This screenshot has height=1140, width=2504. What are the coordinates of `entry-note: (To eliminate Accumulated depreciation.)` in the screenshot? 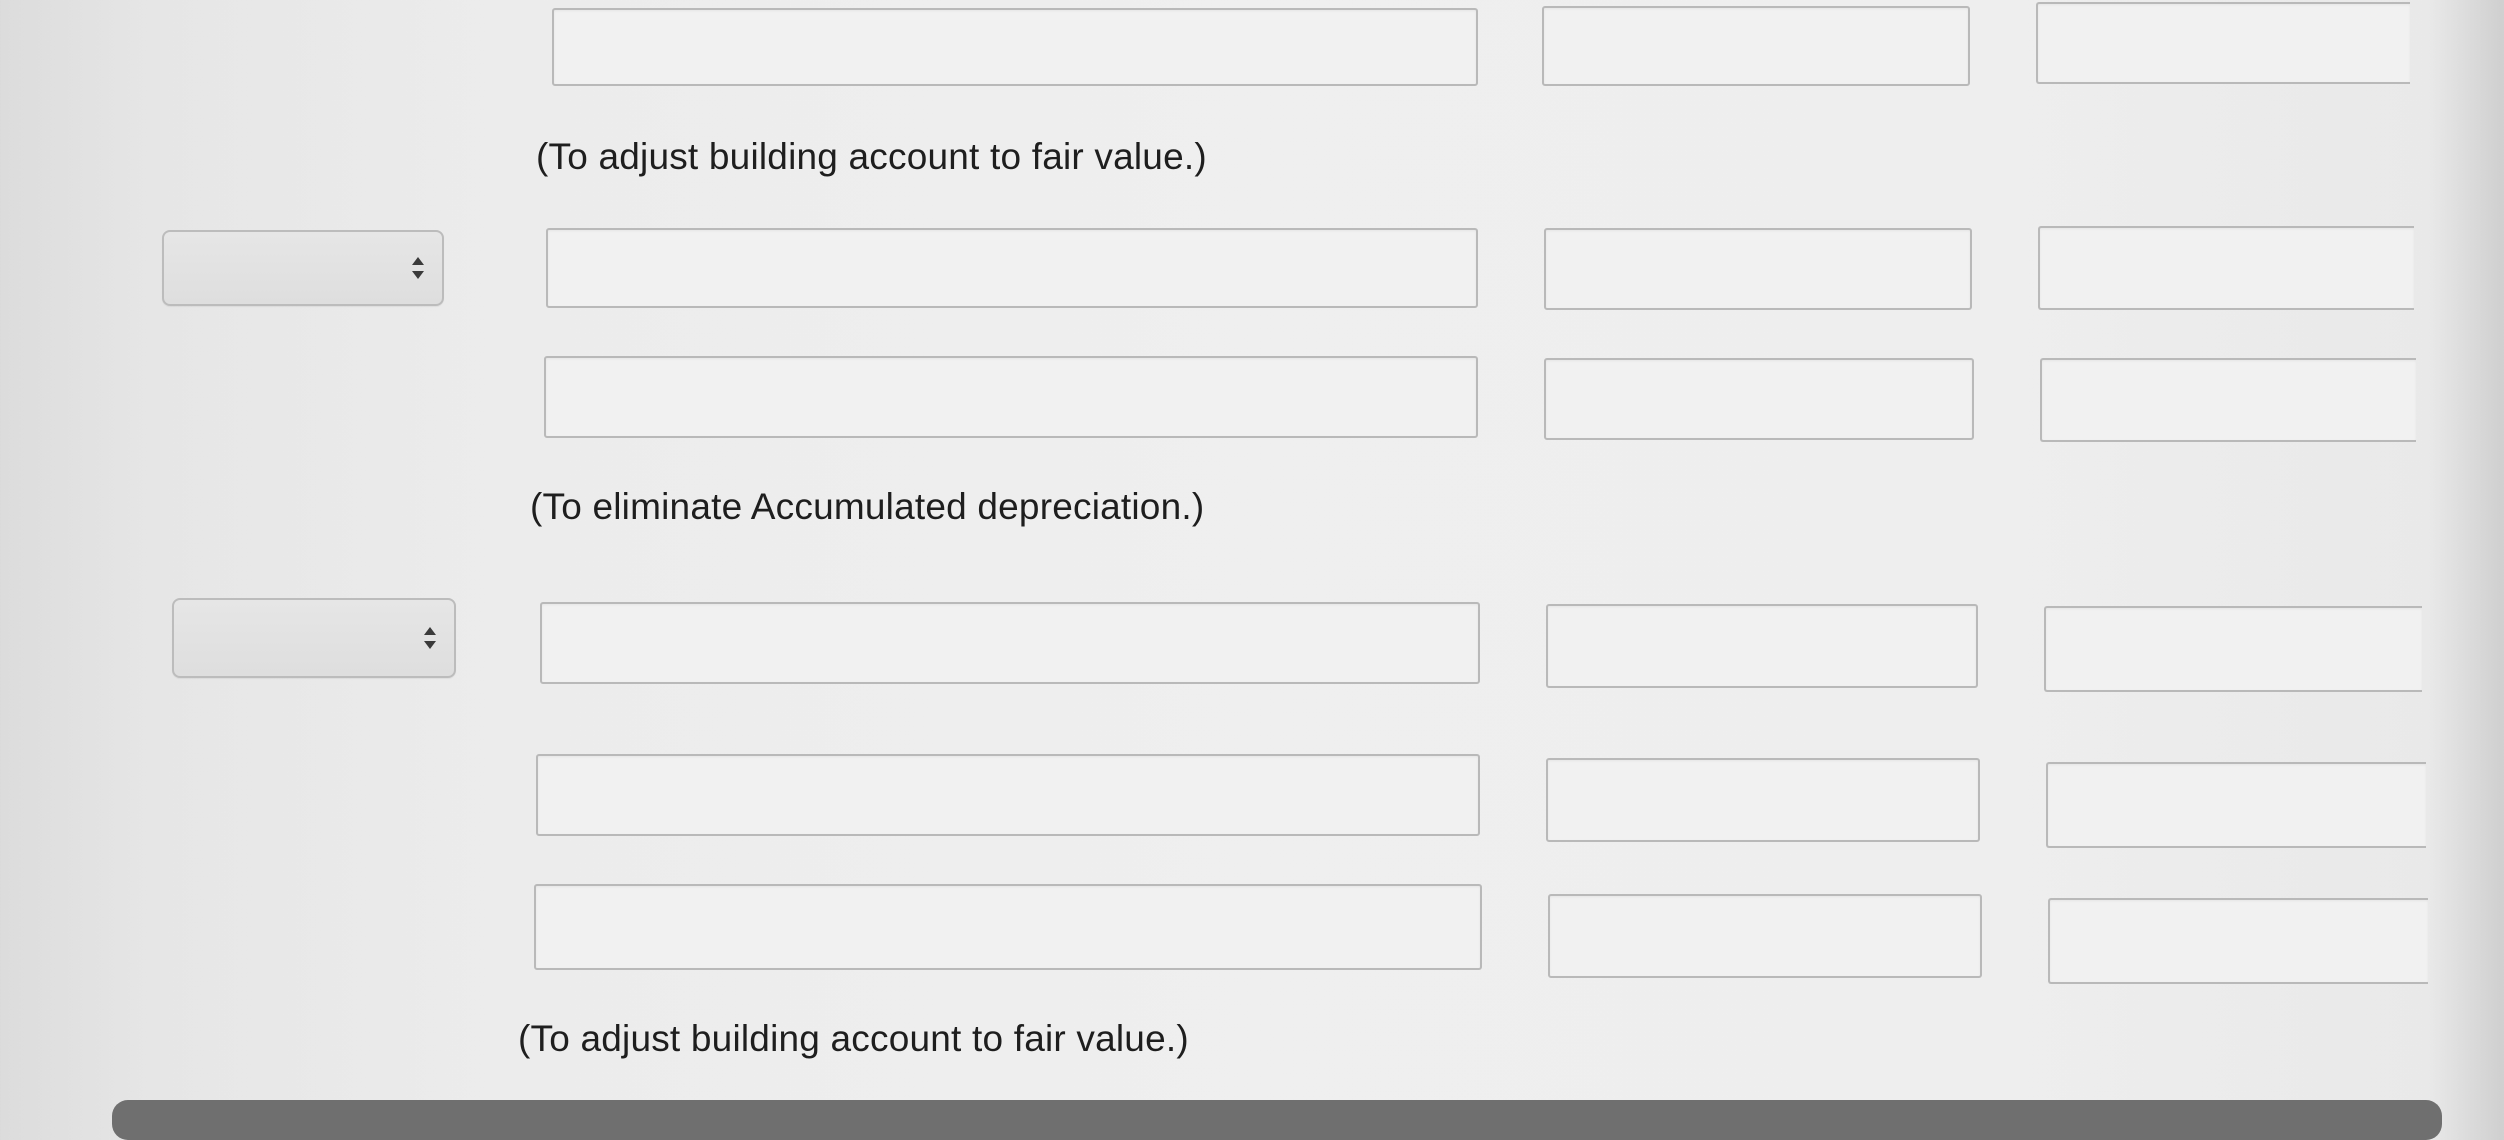 It's located at (867, 506).